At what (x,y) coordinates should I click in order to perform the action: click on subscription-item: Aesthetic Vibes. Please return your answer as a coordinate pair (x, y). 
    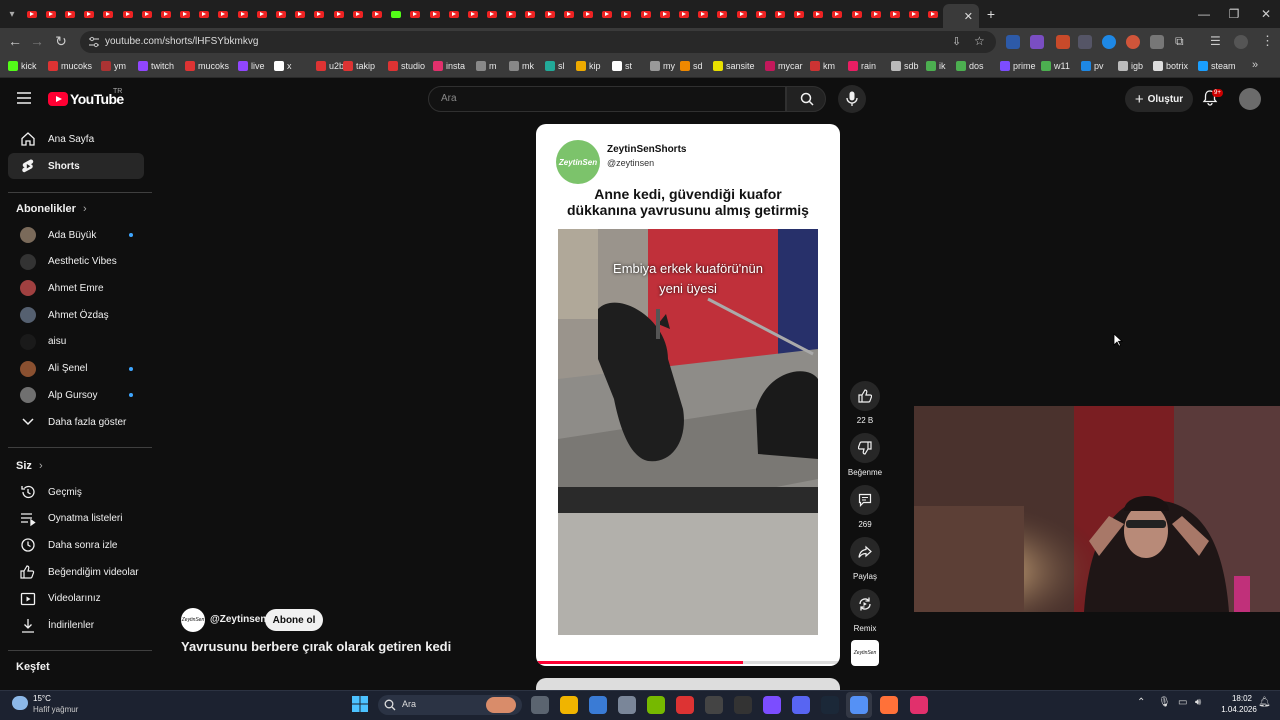
    Looking at the image, I should click on (76, 262).